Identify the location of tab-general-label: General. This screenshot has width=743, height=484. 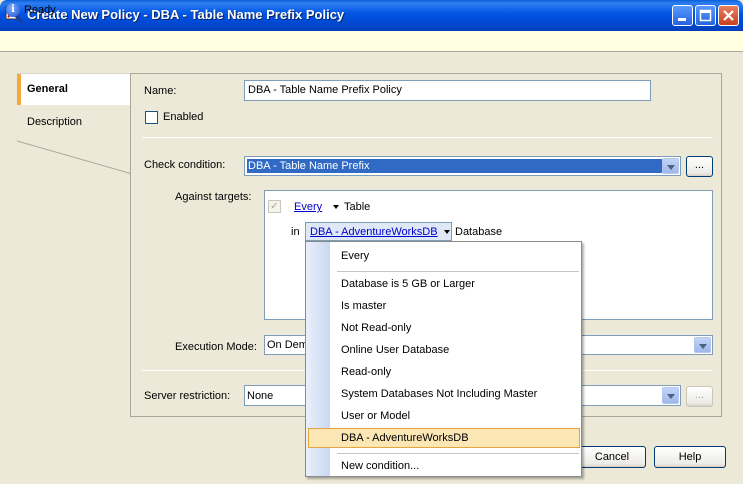
(47, 89).